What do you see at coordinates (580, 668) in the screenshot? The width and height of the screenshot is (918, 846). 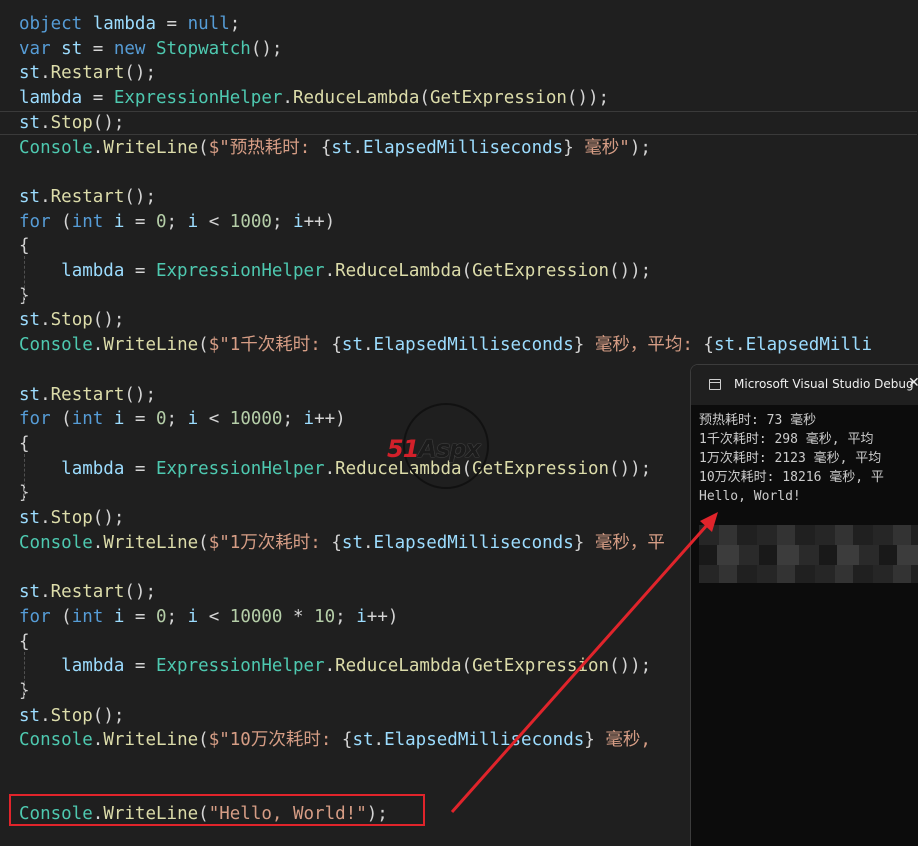 I see `arrow-shaft` at bounding box center [580, 668].